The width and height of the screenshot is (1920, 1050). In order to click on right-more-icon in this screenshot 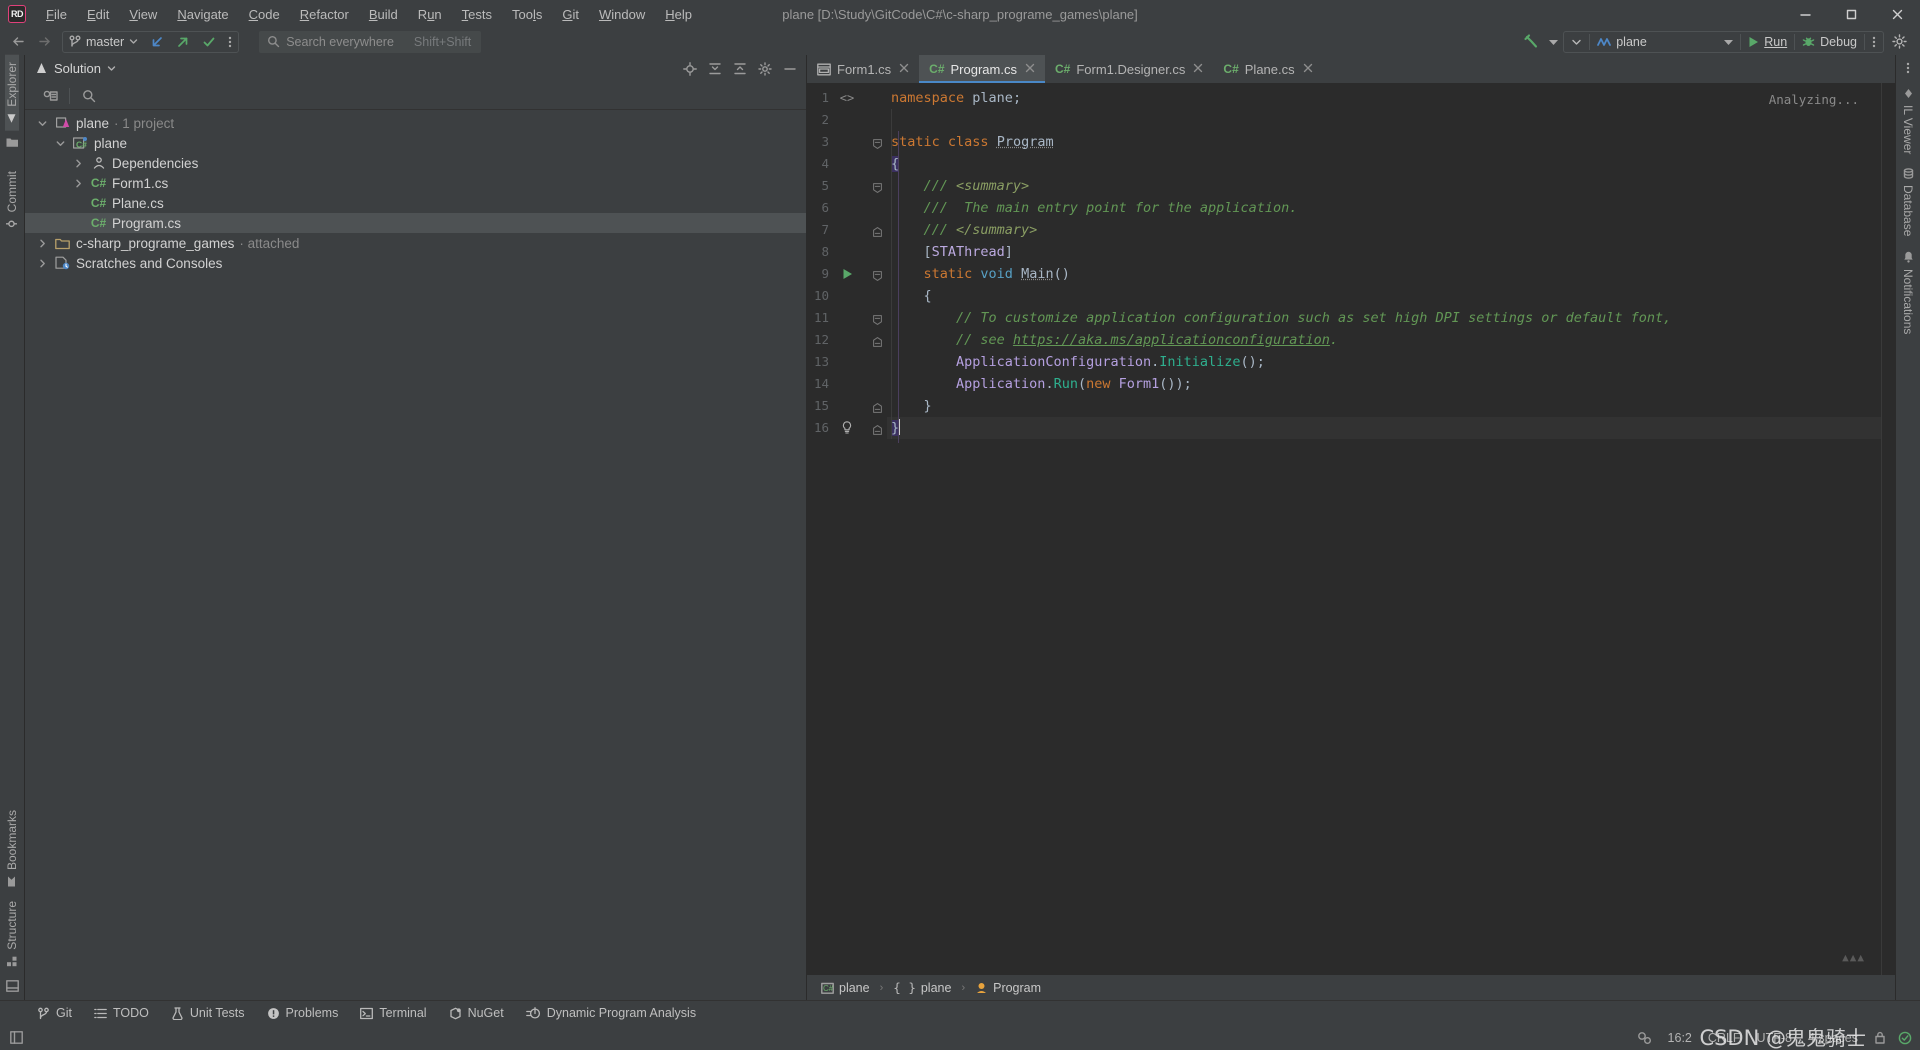, I will do `click(1908, 68)`.